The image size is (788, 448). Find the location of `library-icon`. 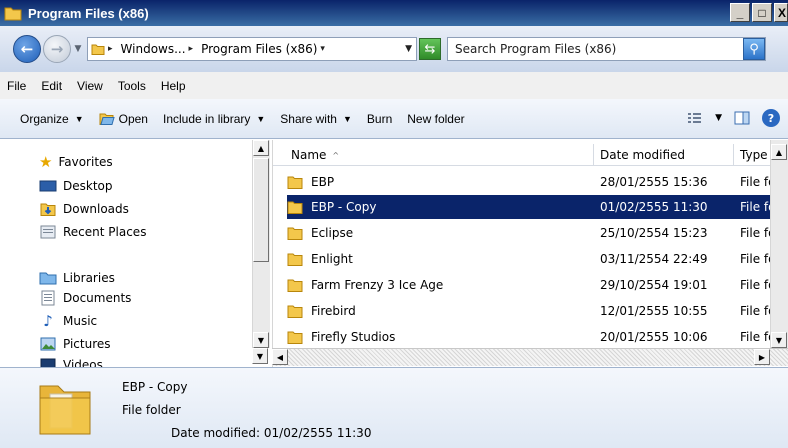

library-icon is located at coordinates (48, 278).